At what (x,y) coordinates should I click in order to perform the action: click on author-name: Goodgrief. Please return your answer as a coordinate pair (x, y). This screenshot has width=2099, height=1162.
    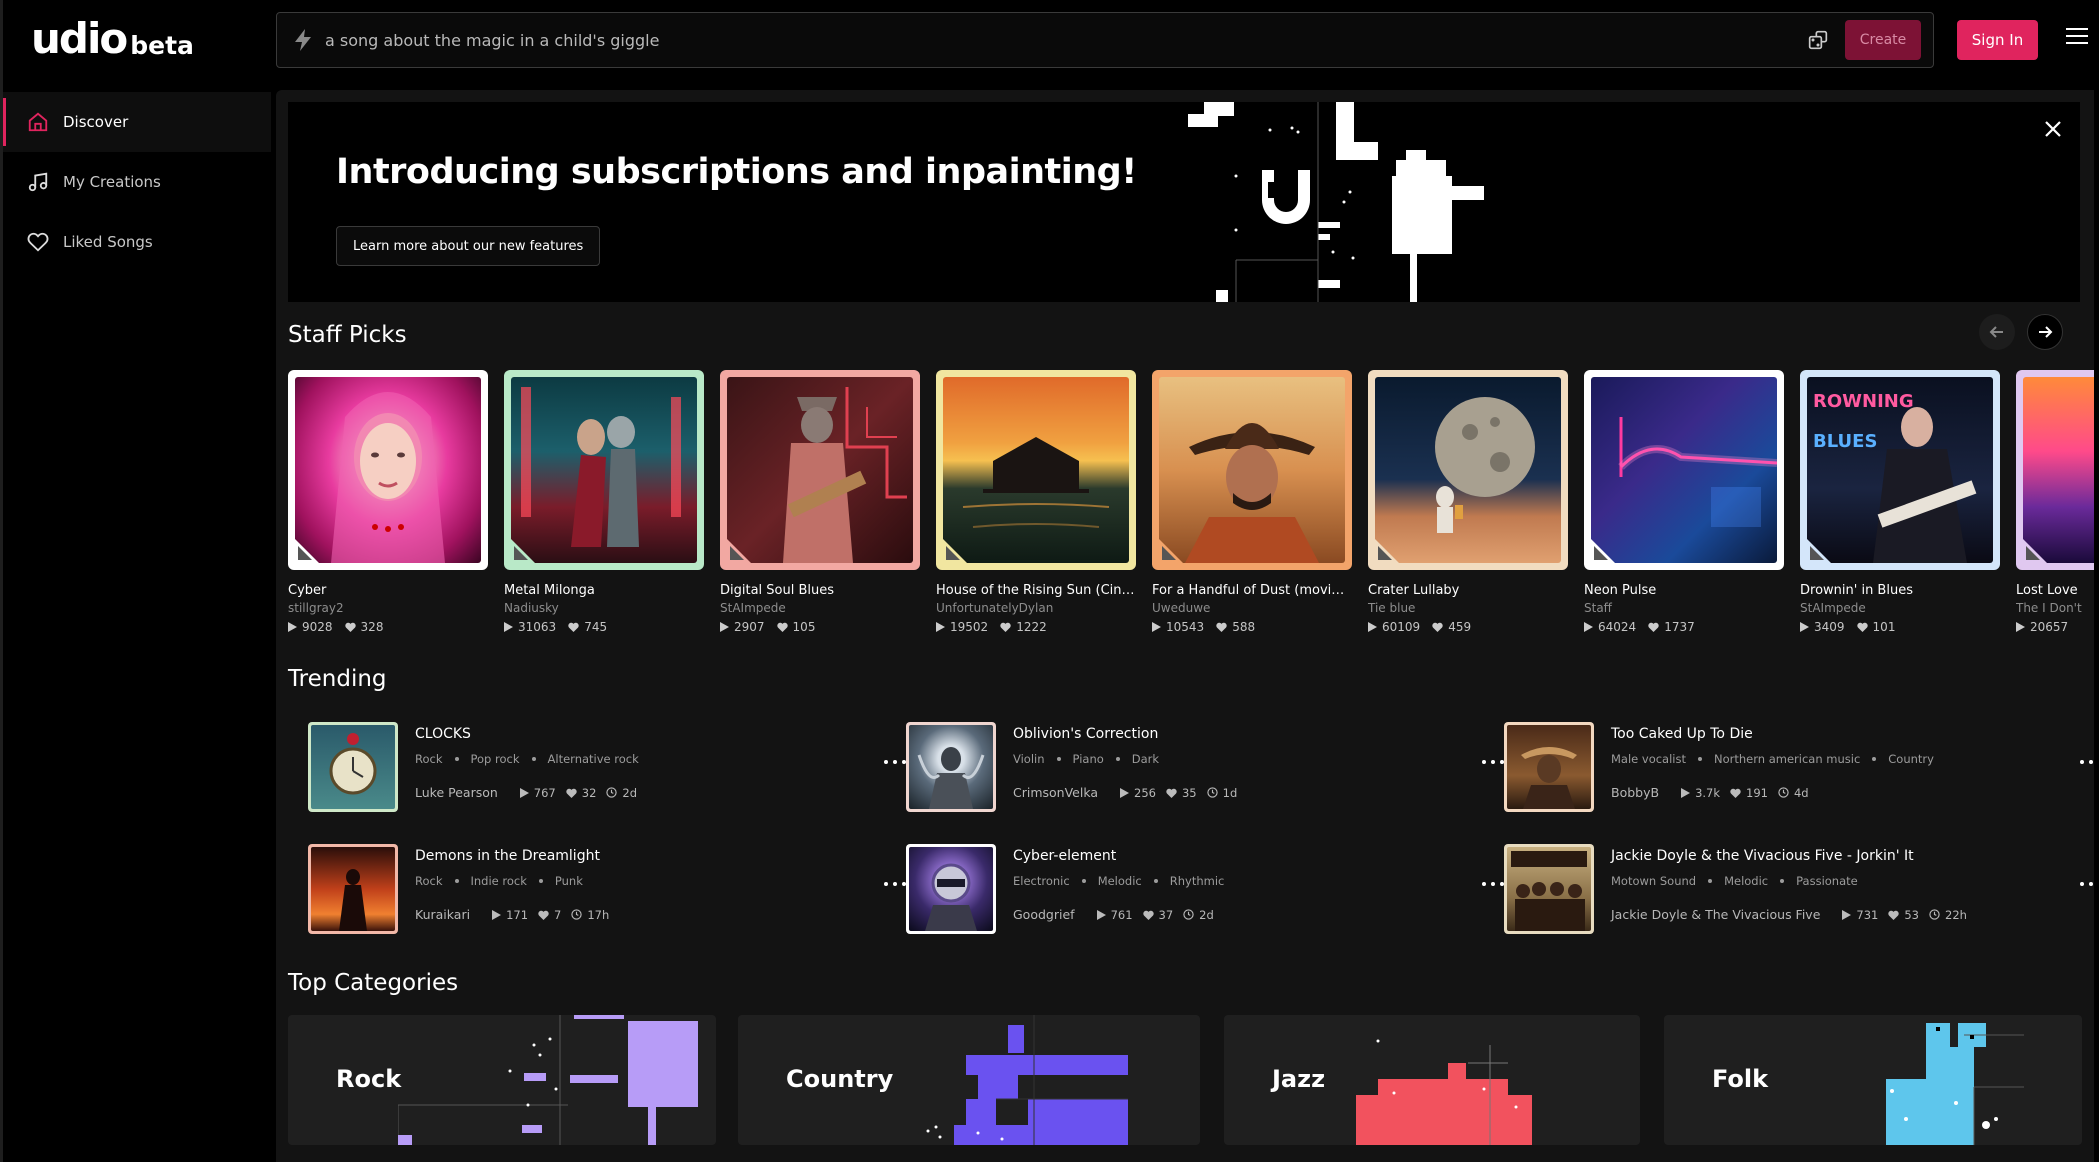
    Looking at the image, I should click on (1044, 914).